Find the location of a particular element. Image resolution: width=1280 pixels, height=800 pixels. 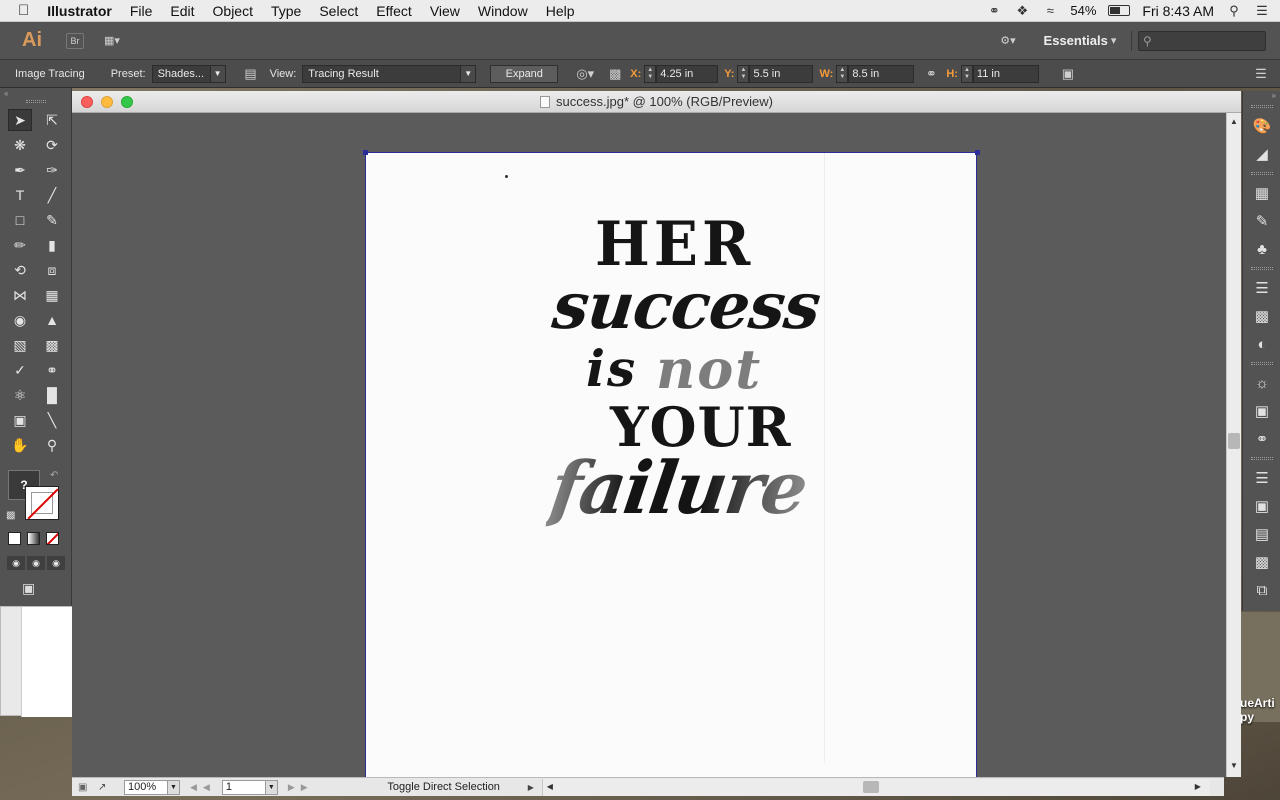

desktop-icon-label-1: ueArti is located at coordinates (1257, 703).